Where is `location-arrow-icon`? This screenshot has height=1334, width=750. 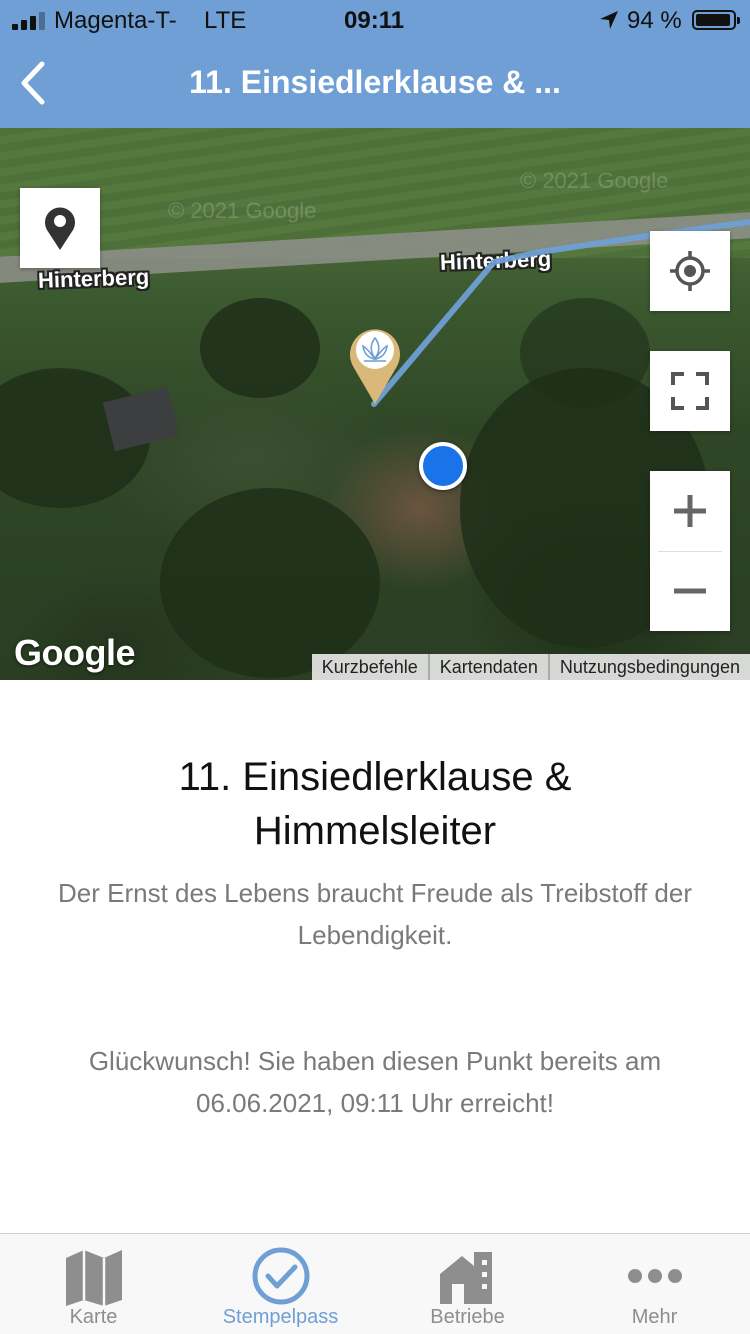 location-arrow-icon is located at coordinates (609, 20).